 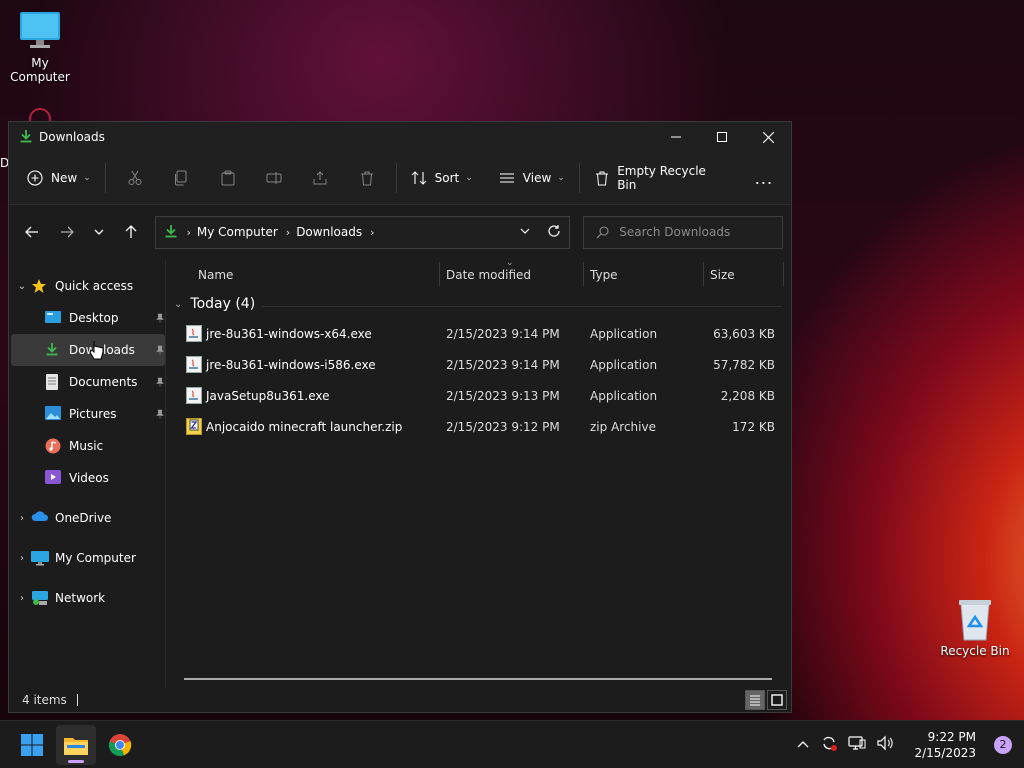 I want to click on desktop-icon-my-computer: My Computer, so click(x=40, y=46).